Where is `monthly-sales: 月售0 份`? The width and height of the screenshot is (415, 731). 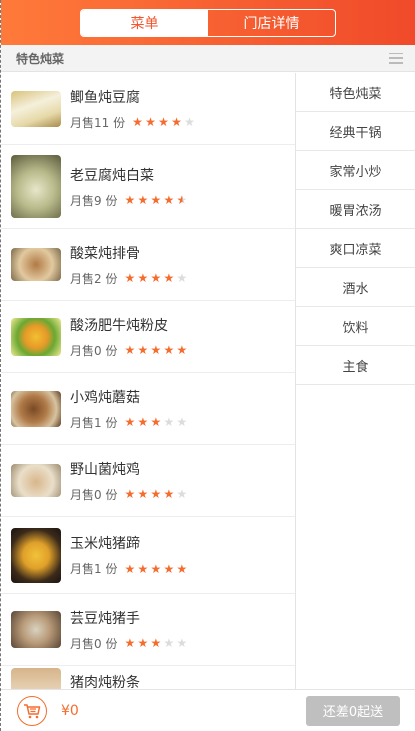
monthly-sales: 月售0 份 is located at coordinates (94, 643).